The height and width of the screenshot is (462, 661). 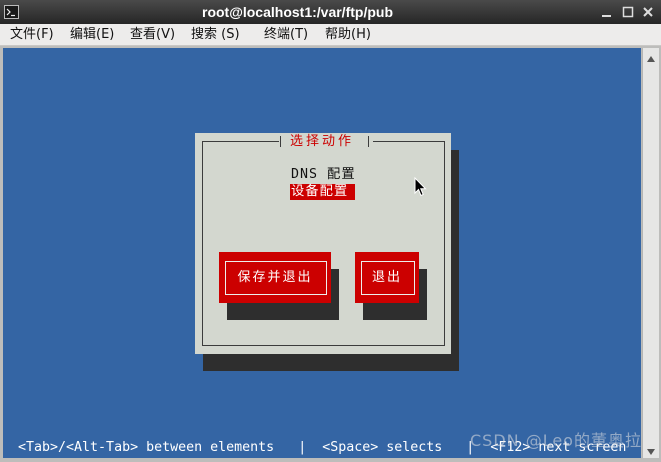 I want to click on dialog-title-box: 选择动作, so click(x=326, y=141).